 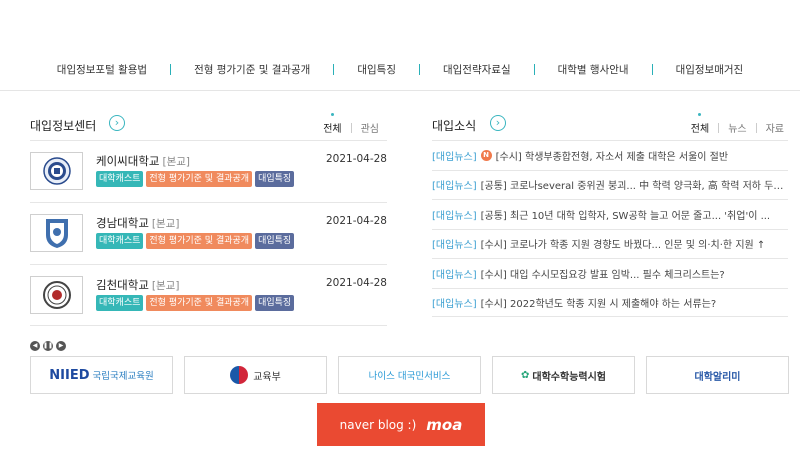 What do you see at coordinates (35, 346) in the screenshot?
I see `prev-icon: ◀` at bounding box center [35, 346].